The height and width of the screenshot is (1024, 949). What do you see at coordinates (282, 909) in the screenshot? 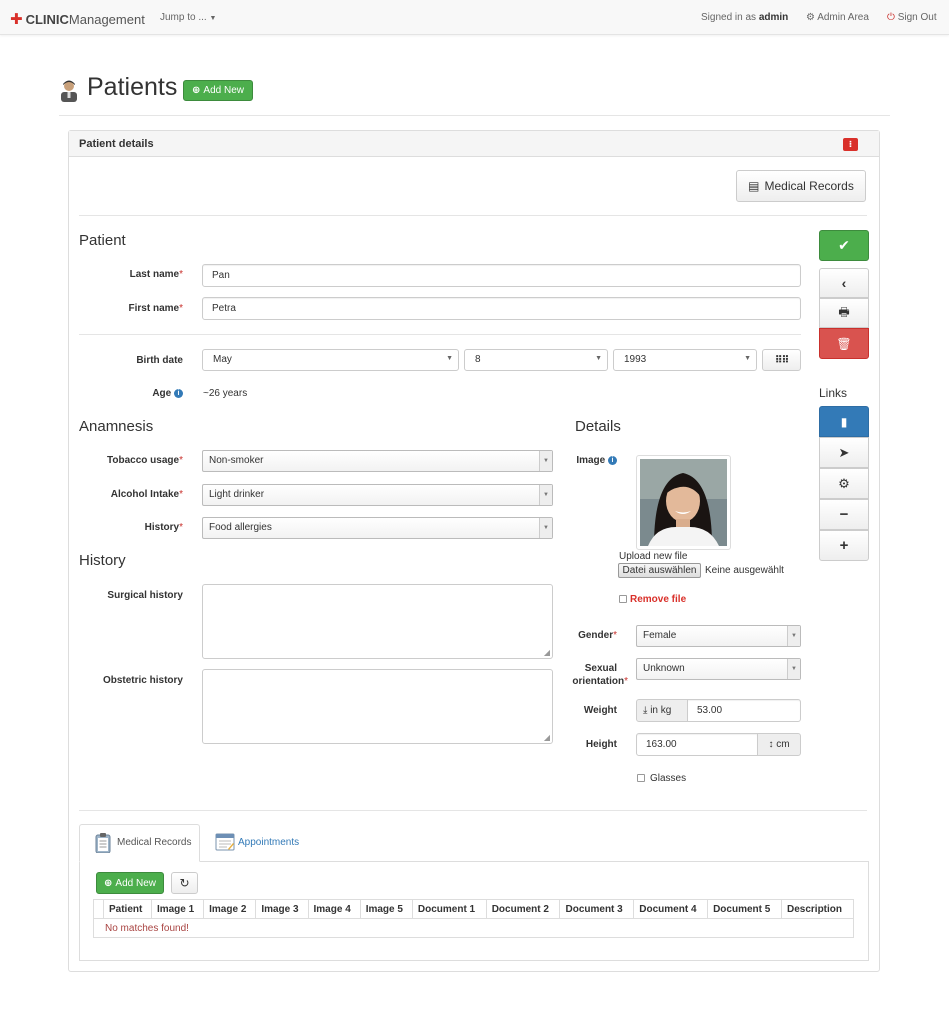
I see `table-header: Image 3` at bounding box center [282, 909].